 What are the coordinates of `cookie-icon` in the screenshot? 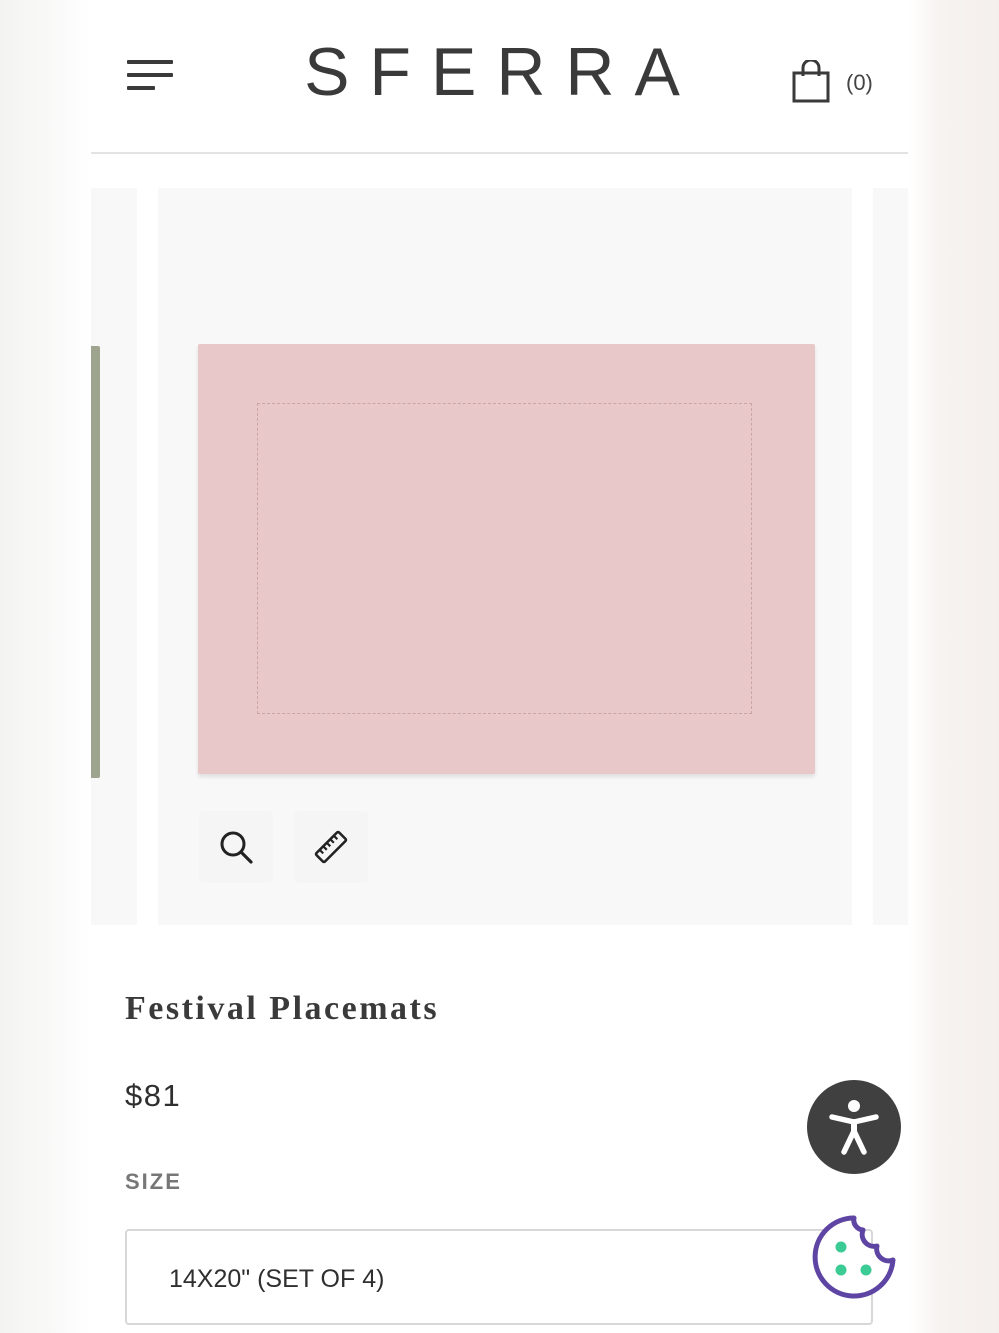 It's located at (854, 1257).